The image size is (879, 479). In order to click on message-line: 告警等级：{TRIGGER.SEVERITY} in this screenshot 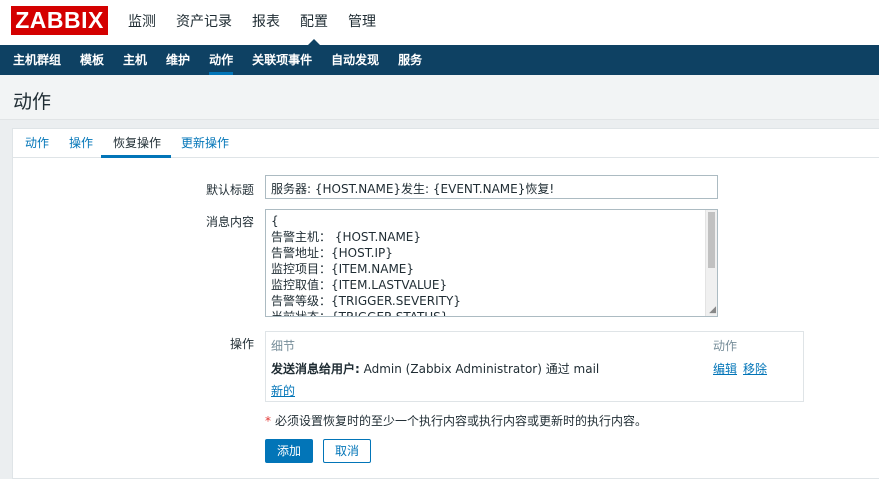, I will do `click(366, 301)`.